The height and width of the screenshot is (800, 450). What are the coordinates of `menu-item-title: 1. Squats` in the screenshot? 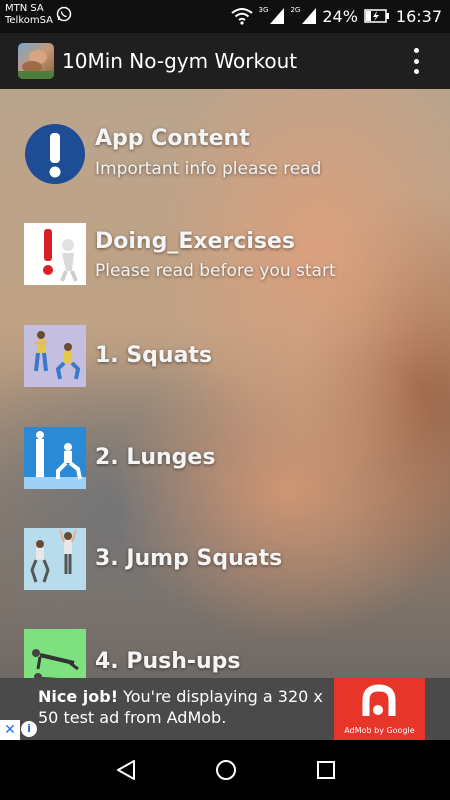 It's located at (154, 355).